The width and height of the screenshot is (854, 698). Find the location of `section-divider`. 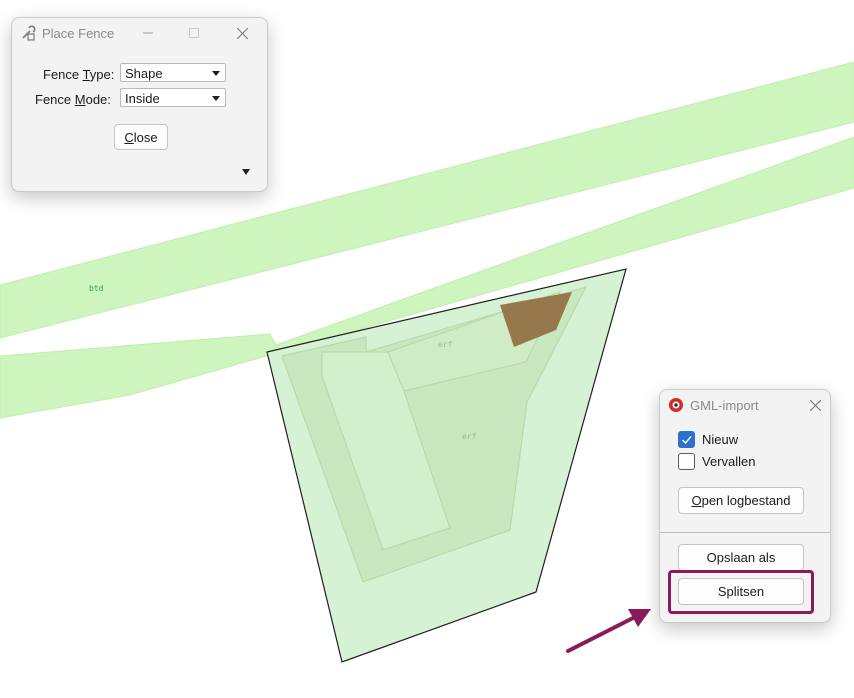

section-divider is located at coordinates (745, 532).